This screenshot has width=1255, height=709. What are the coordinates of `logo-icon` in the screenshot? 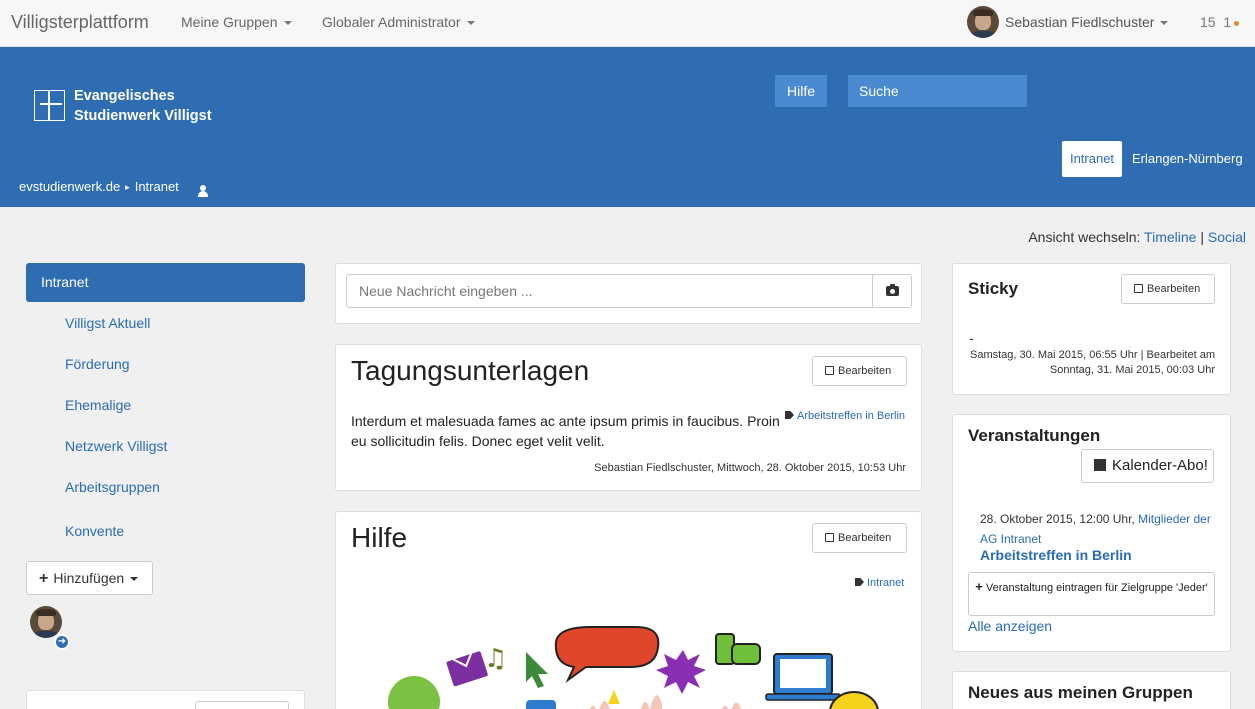 It's located at (49, 105).